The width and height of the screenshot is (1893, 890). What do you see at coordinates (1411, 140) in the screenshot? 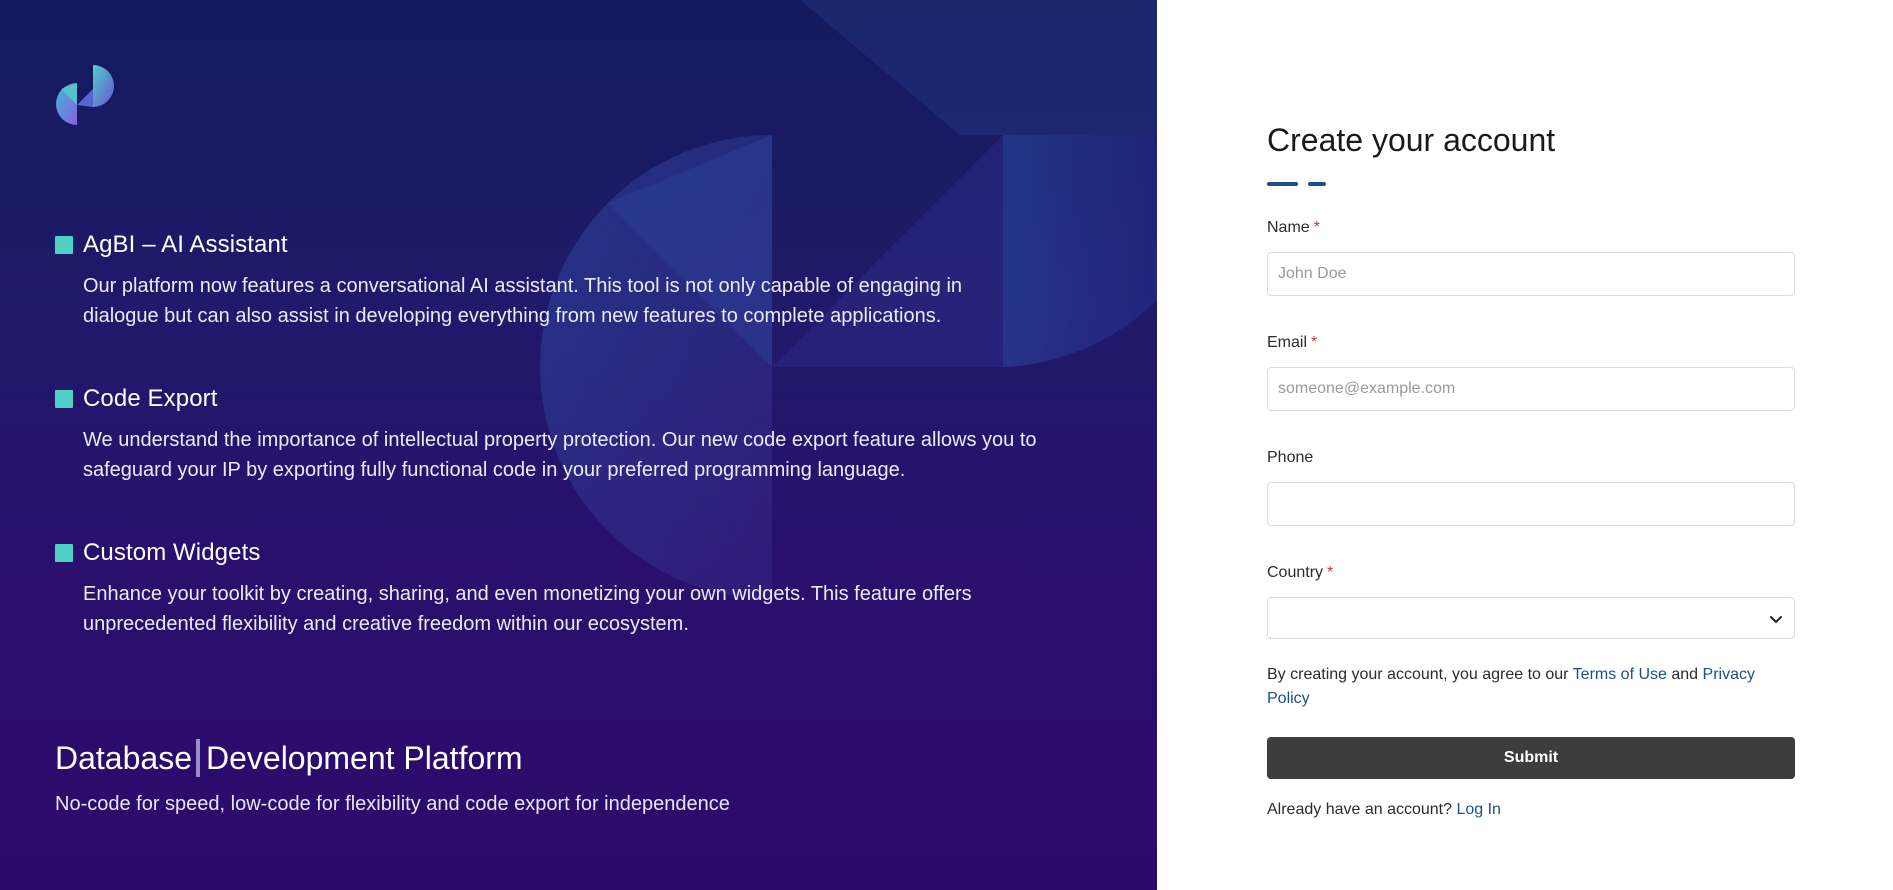
I see `form-title: Create your account` at bounding box center [1411, 140].